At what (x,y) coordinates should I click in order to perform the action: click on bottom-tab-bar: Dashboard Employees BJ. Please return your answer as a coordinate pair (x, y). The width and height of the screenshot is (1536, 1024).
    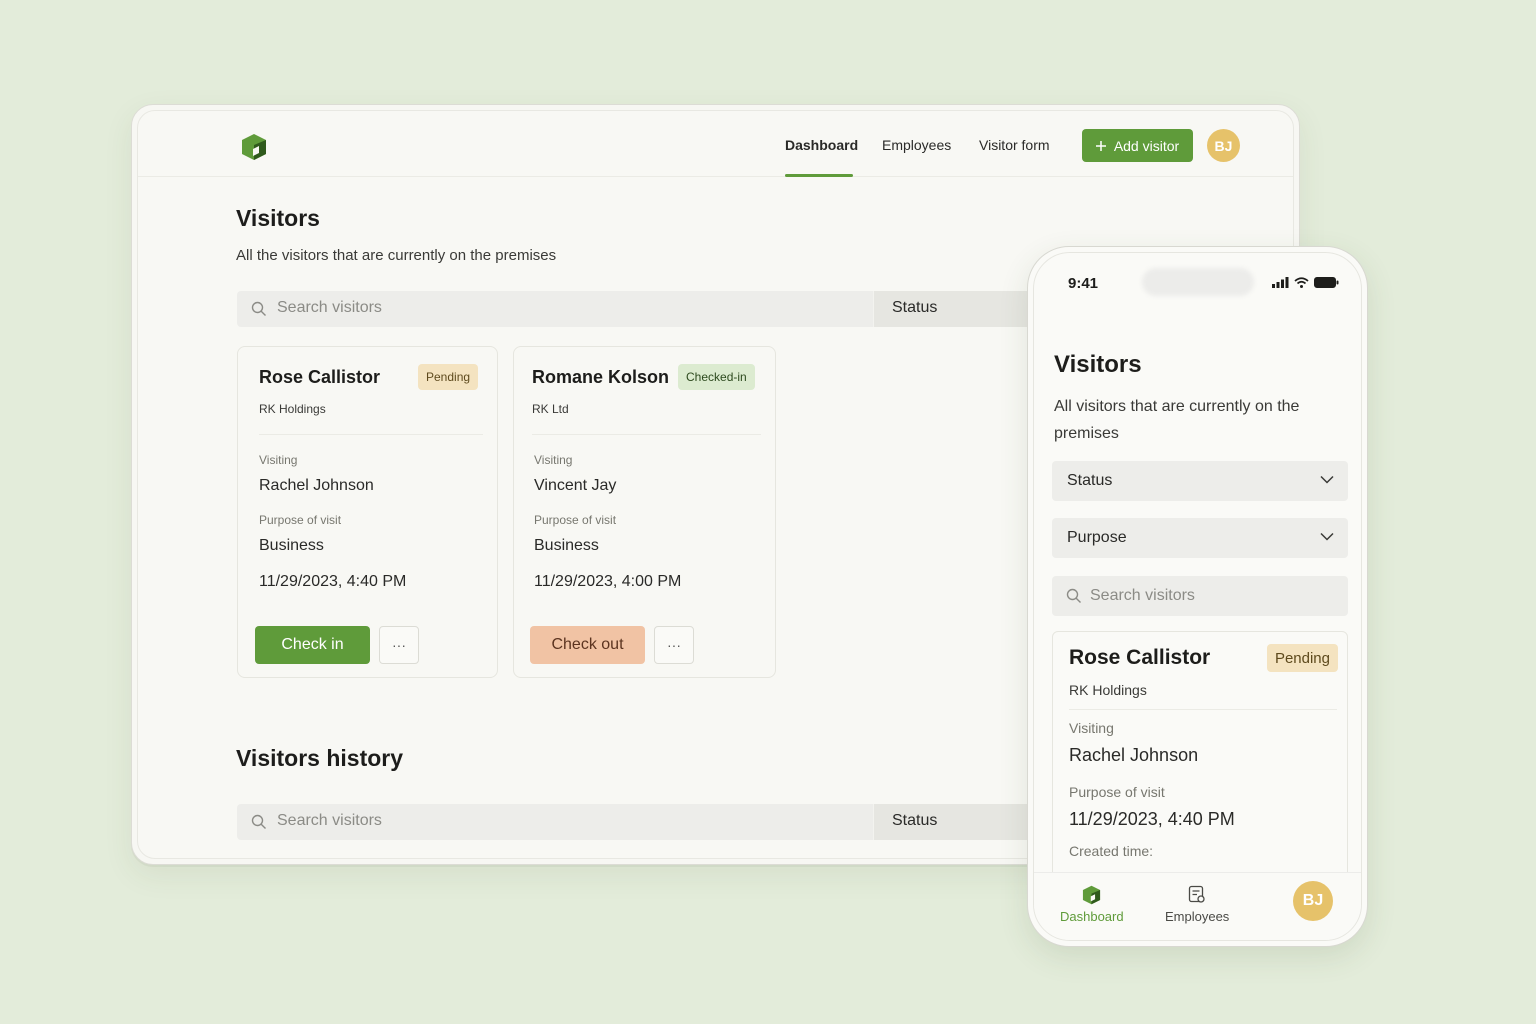
    Looking at the image, I should click on (1197, 906).